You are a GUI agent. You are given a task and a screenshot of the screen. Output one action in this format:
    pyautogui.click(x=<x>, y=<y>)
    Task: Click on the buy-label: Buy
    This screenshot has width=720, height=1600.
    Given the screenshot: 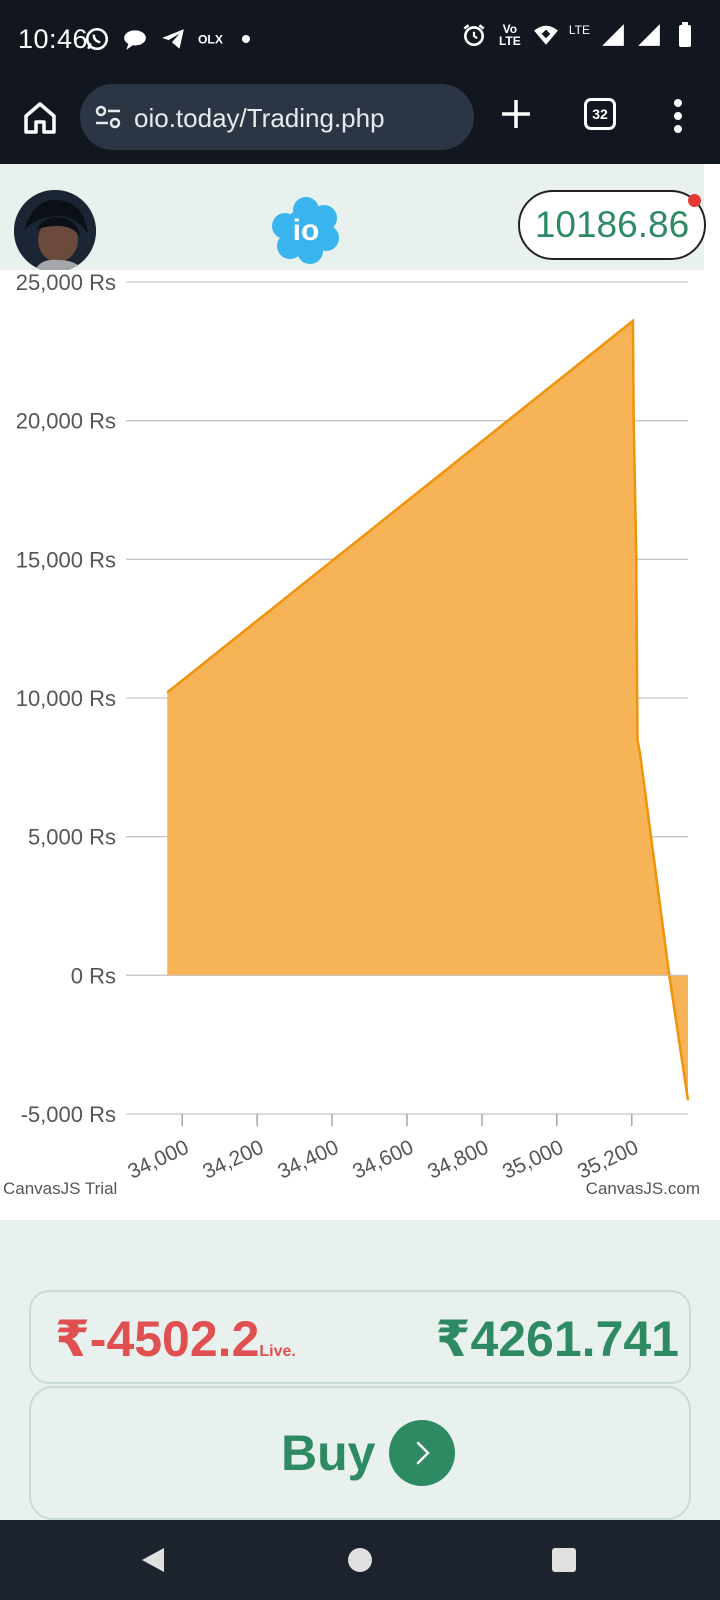 What is the action you would take?
    pyautogui.click(x=328, y=1453)
    